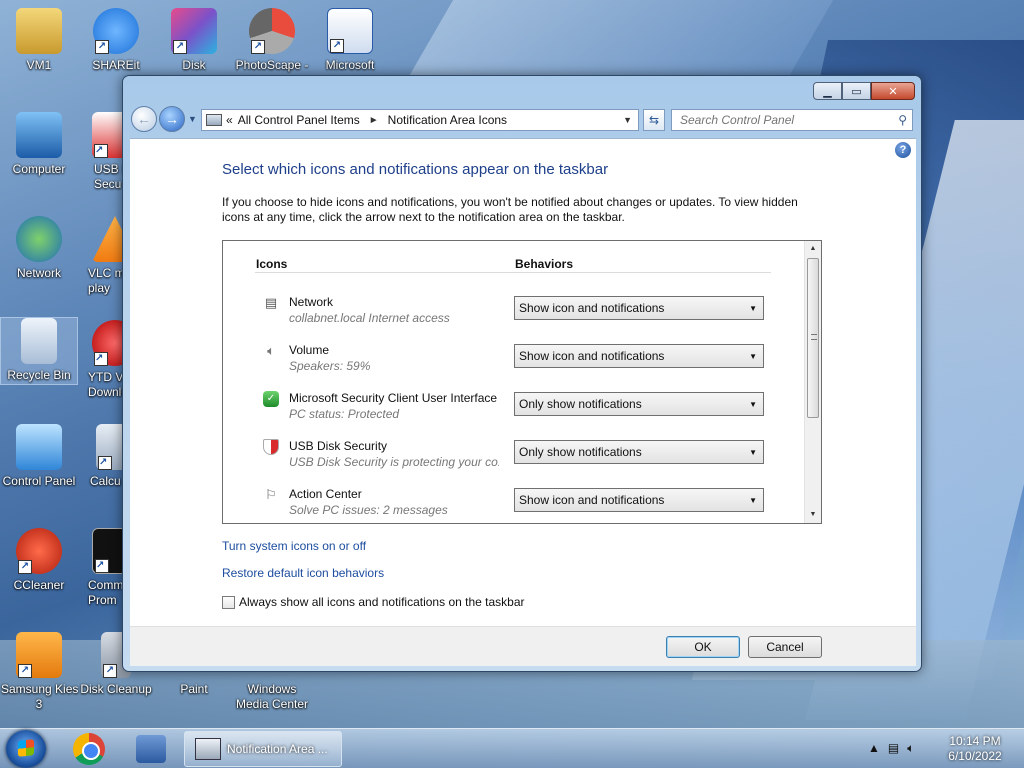  I want to click on breadcrumb-all-control-panel-items: All Control Panel Items, so click(299, 120).